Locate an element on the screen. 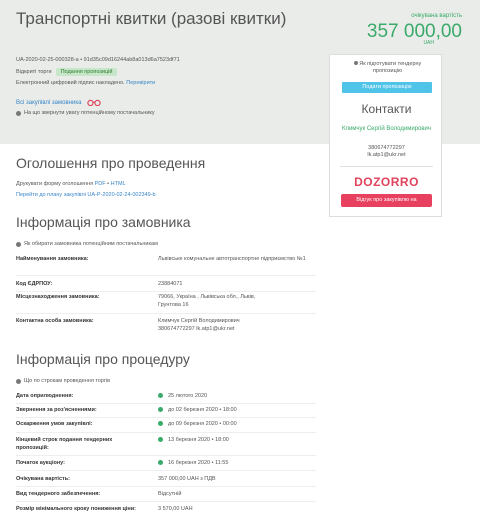 This screenshot has width=480, height=520. review-button: Відгук про закупівлю на is located at coordinates (386, 200).